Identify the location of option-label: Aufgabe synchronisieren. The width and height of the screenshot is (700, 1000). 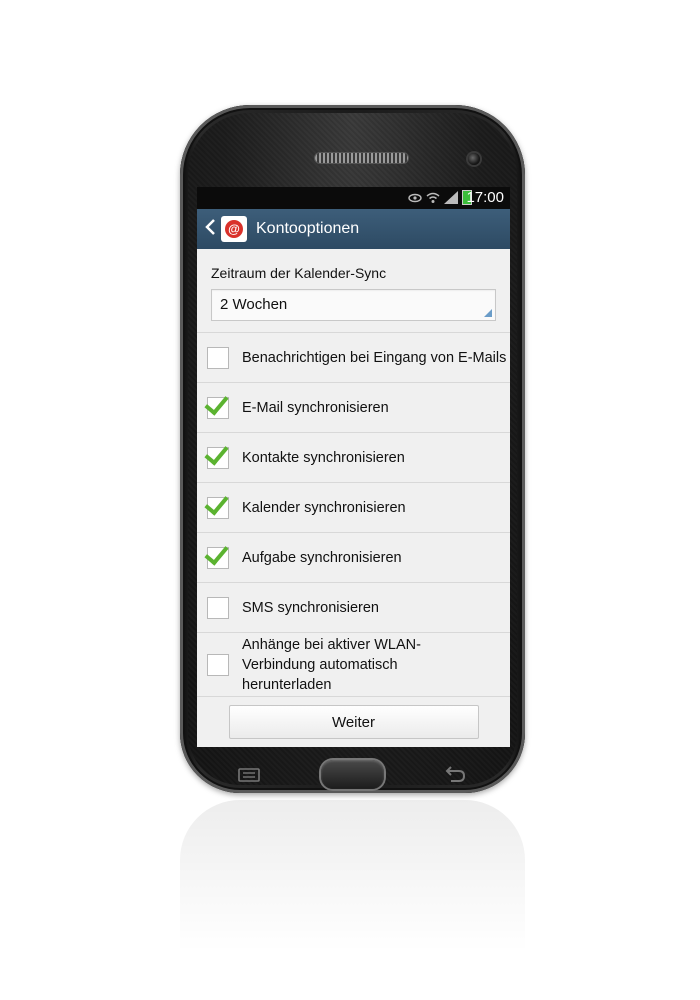
(322, 557).